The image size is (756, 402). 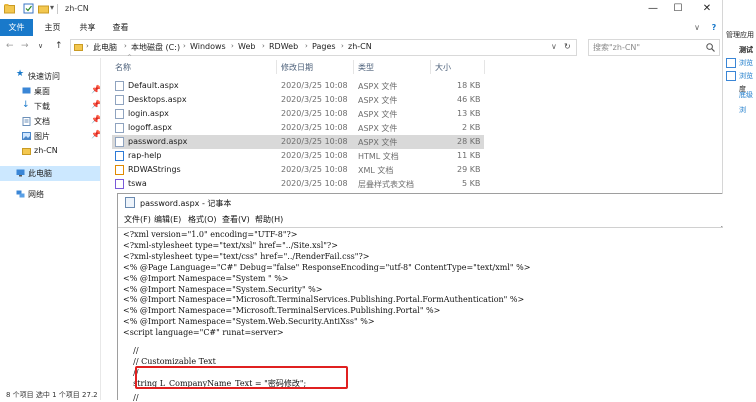 What do you see at coordinates (105, 47) in the screenshot?
I see `breadcrumb-this-pc: 此电脑` at bounding box center [105, 47].